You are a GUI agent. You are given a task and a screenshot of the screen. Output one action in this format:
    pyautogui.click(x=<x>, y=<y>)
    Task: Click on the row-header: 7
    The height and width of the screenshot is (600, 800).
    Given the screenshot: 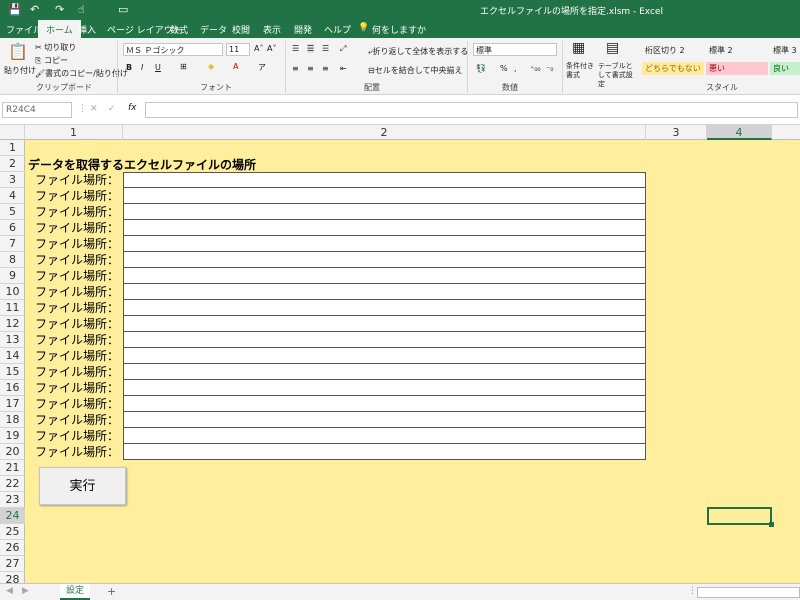 What is the action you would take?
    pyautogui.click(x=12, y=244)
    